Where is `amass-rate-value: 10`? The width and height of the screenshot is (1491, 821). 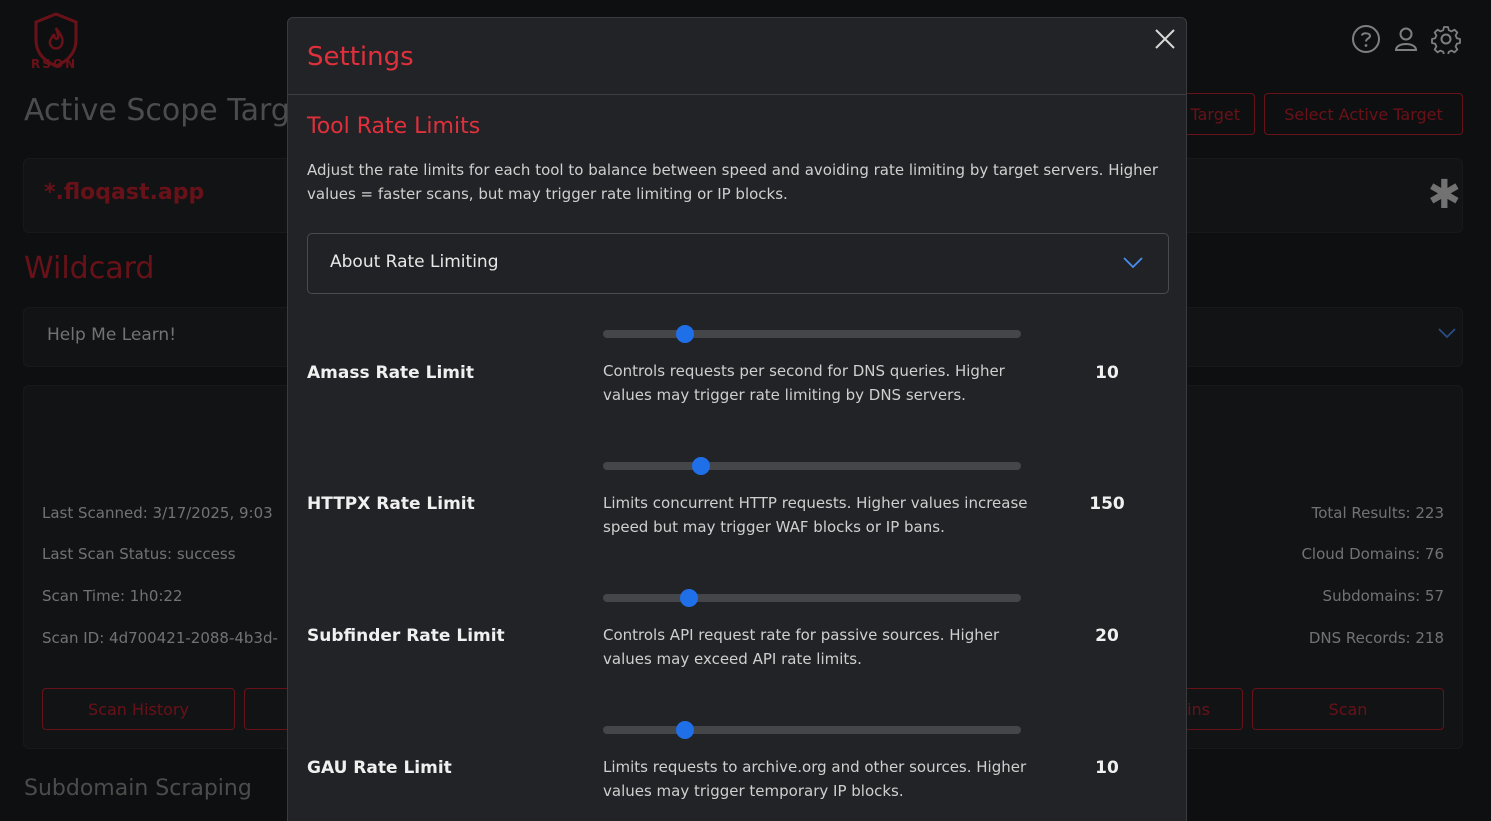 amass-rate-value: 10 is located at coordinates (1107, 373).